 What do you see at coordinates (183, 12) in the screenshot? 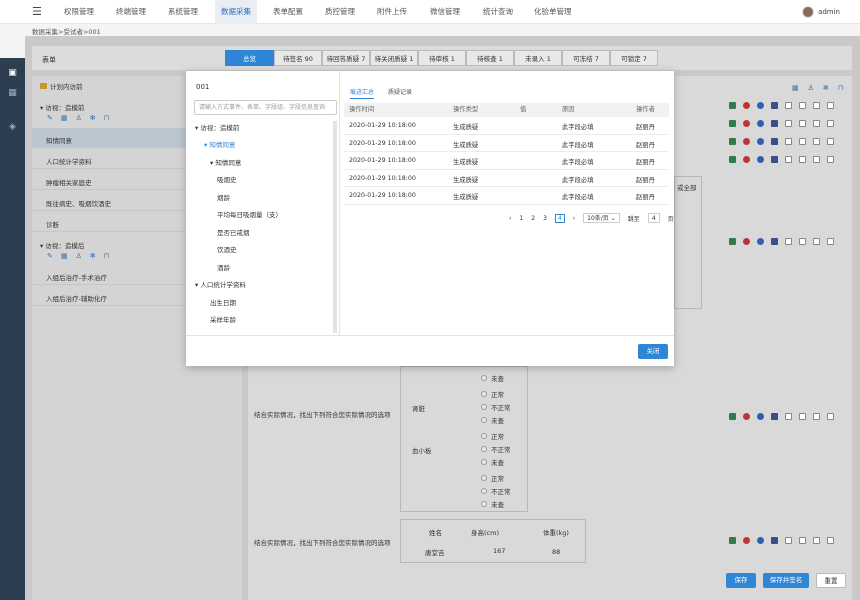
I see `nav-item-system: 系统管理` at bounding box center [183, 12].